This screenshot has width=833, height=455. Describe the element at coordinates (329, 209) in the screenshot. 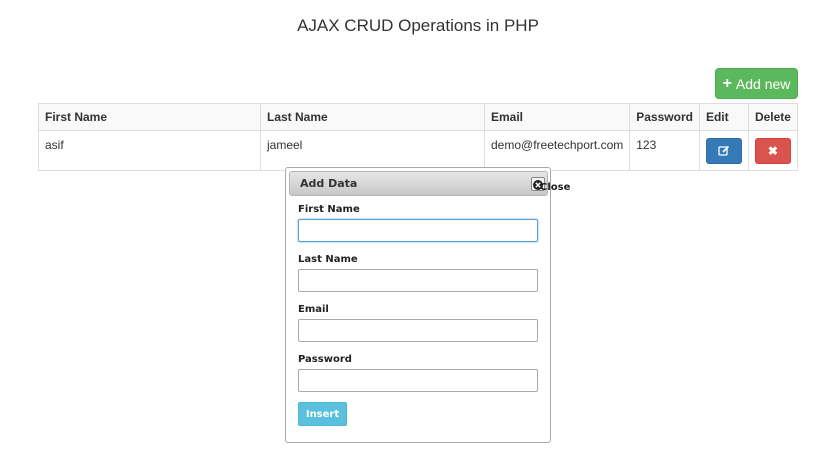

I see `first-name-label: First Name` at that location.